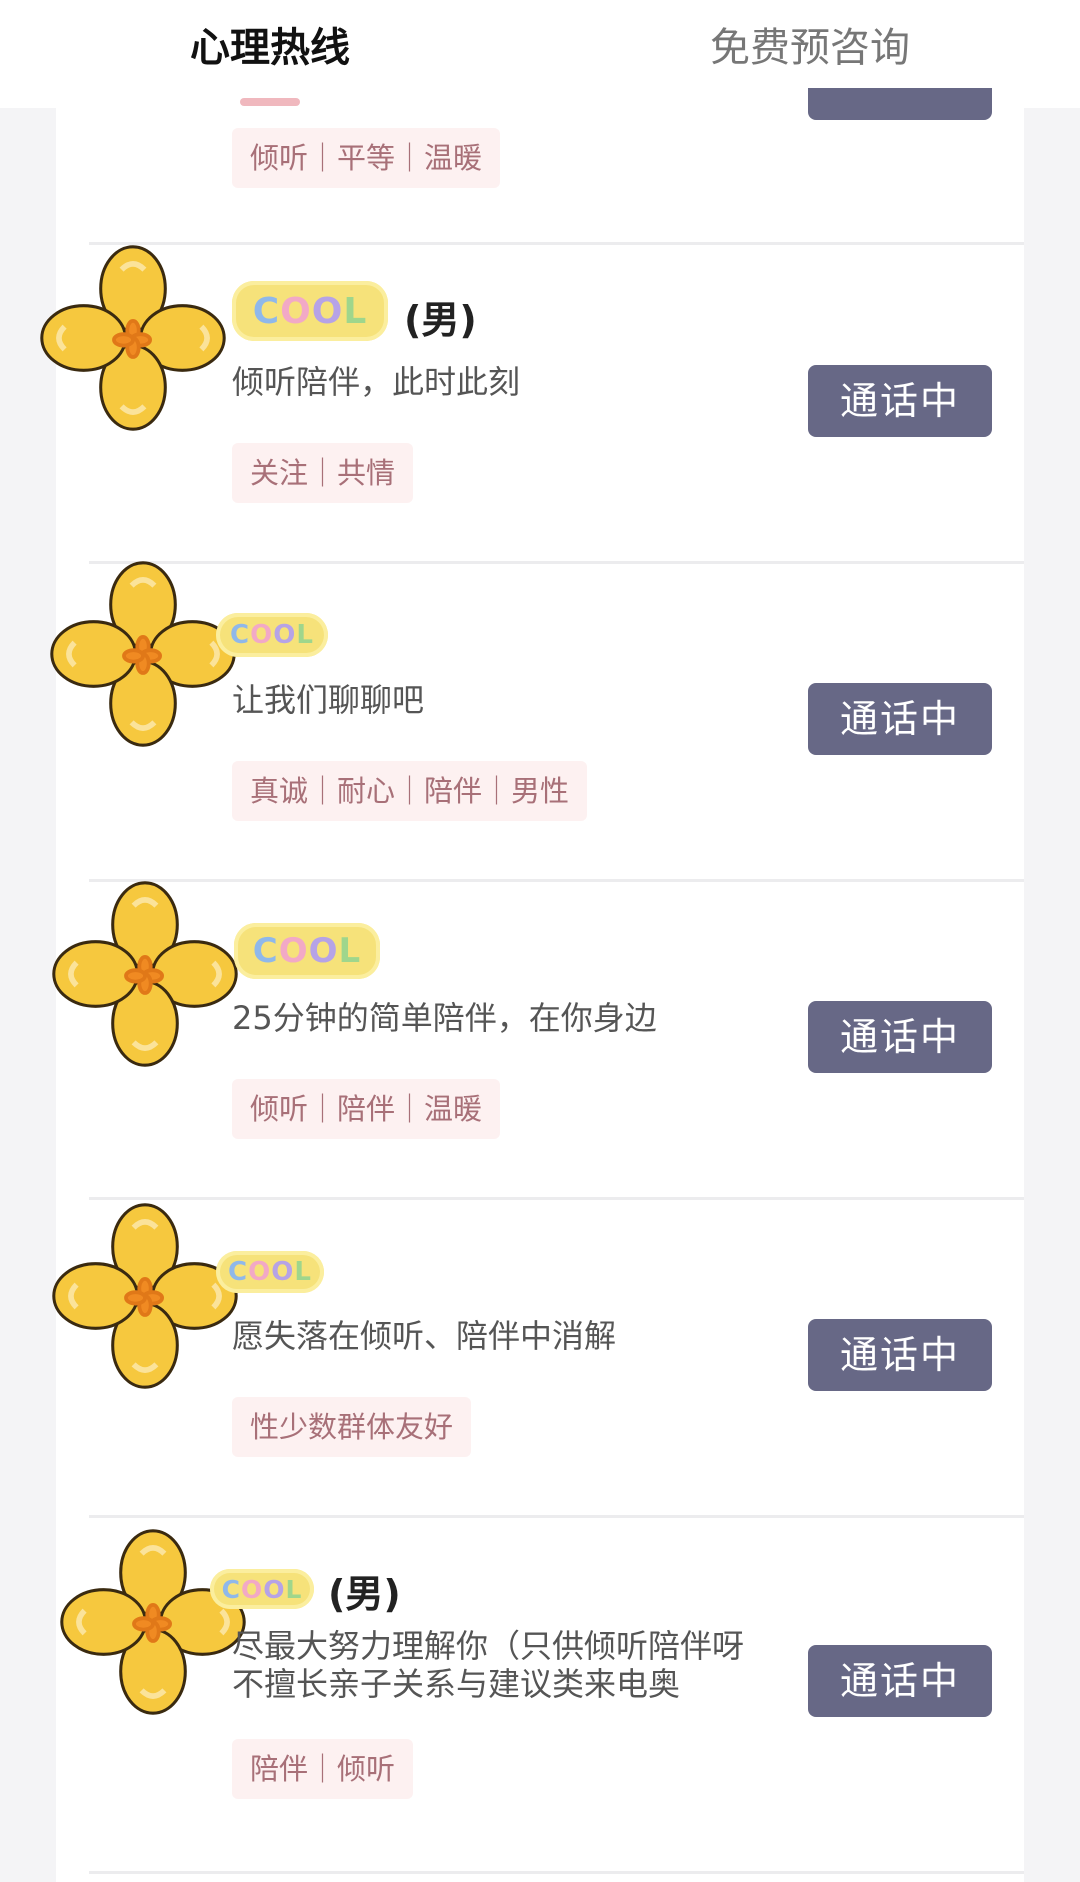  What do you see at coordinates (488, 1646) in the screenshot?
I see `counselor-description-line1: 尽最大努力理解你（只供倾听陪伴呀` at bounding box center [488, 1646].